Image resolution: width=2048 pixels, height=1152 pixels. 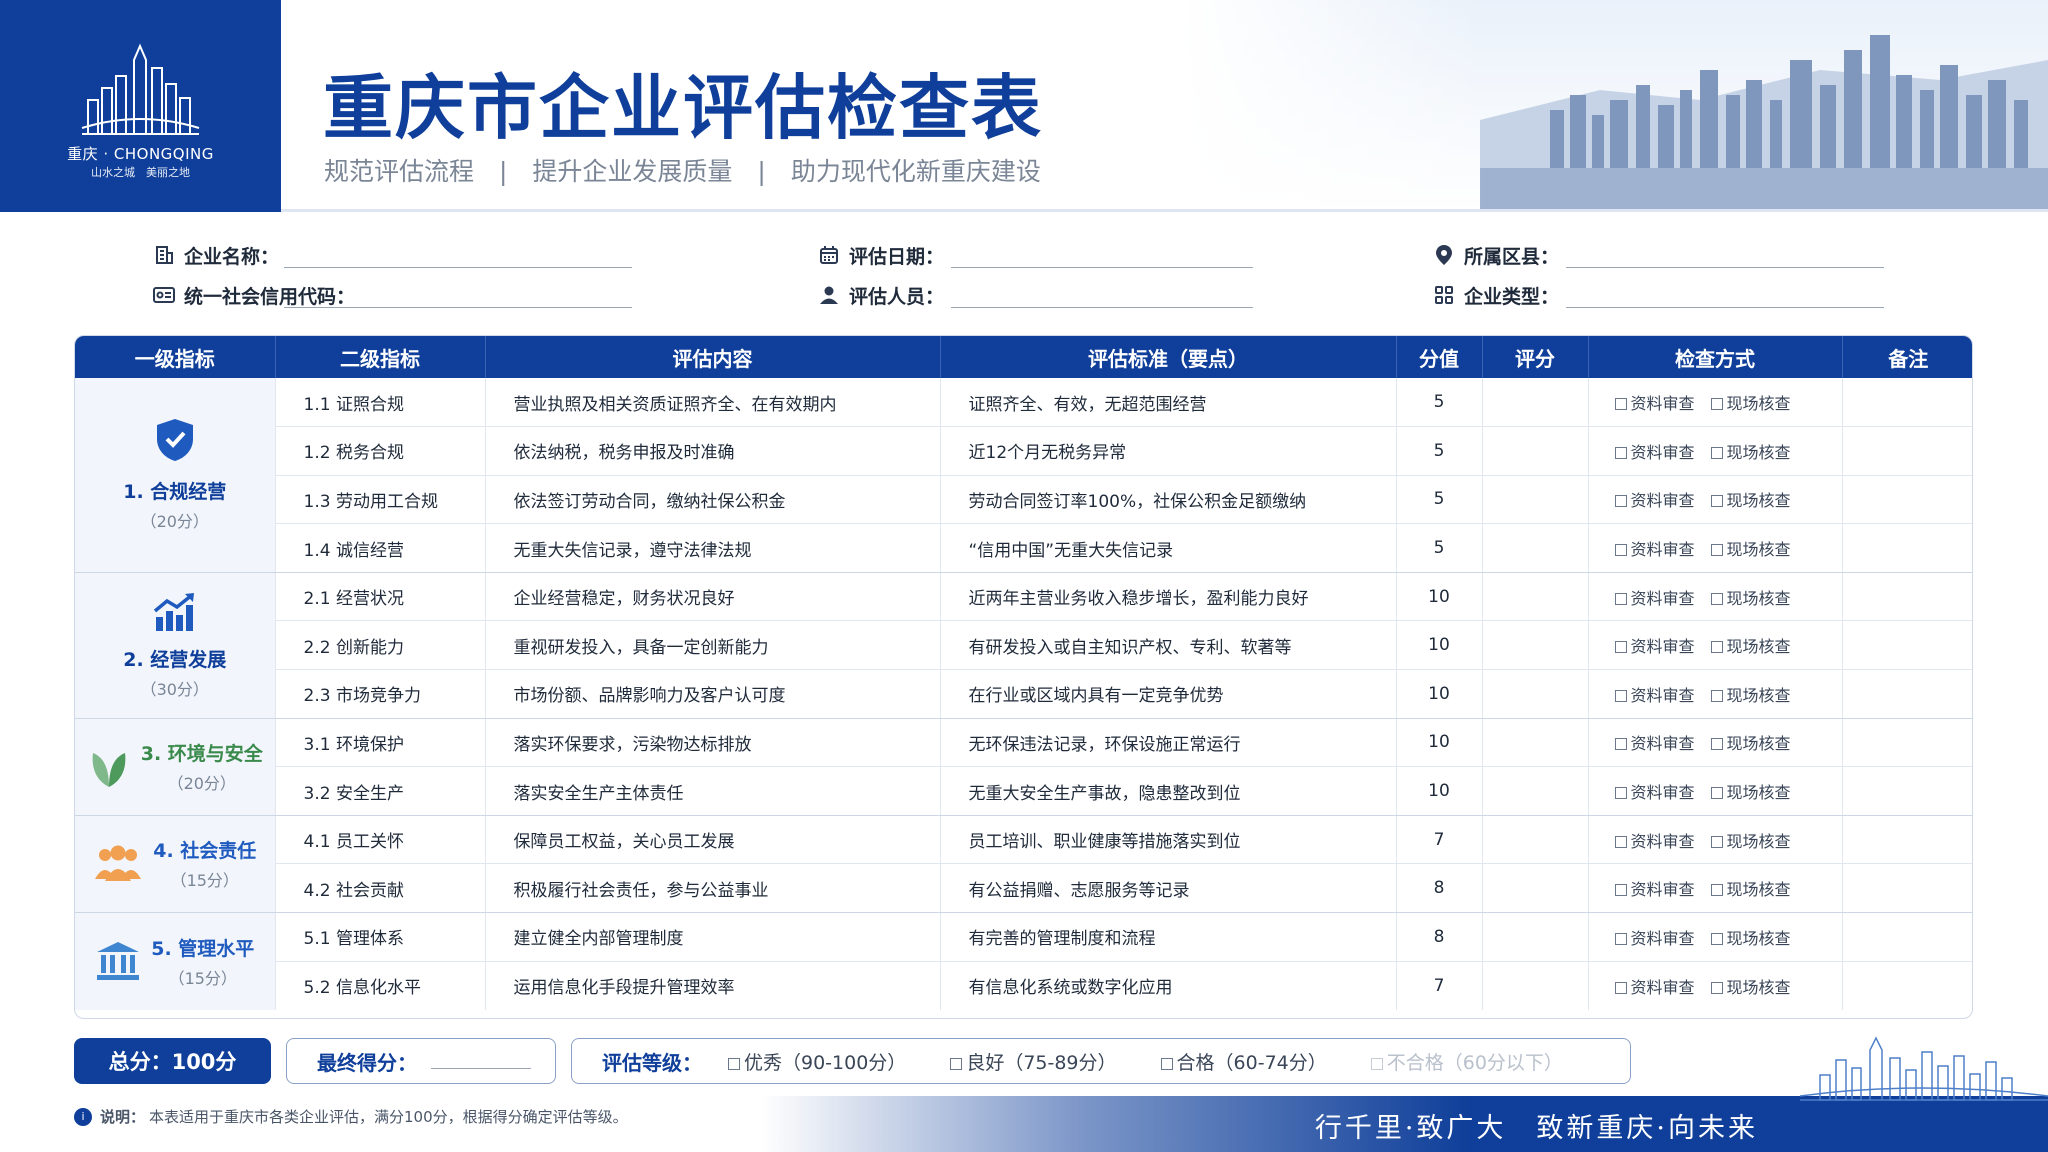 What do you see at coordinates (1035, 295) in the screenshot?
I see `evaluator-field: 评估人员：` at bounding box center [1035, 295].